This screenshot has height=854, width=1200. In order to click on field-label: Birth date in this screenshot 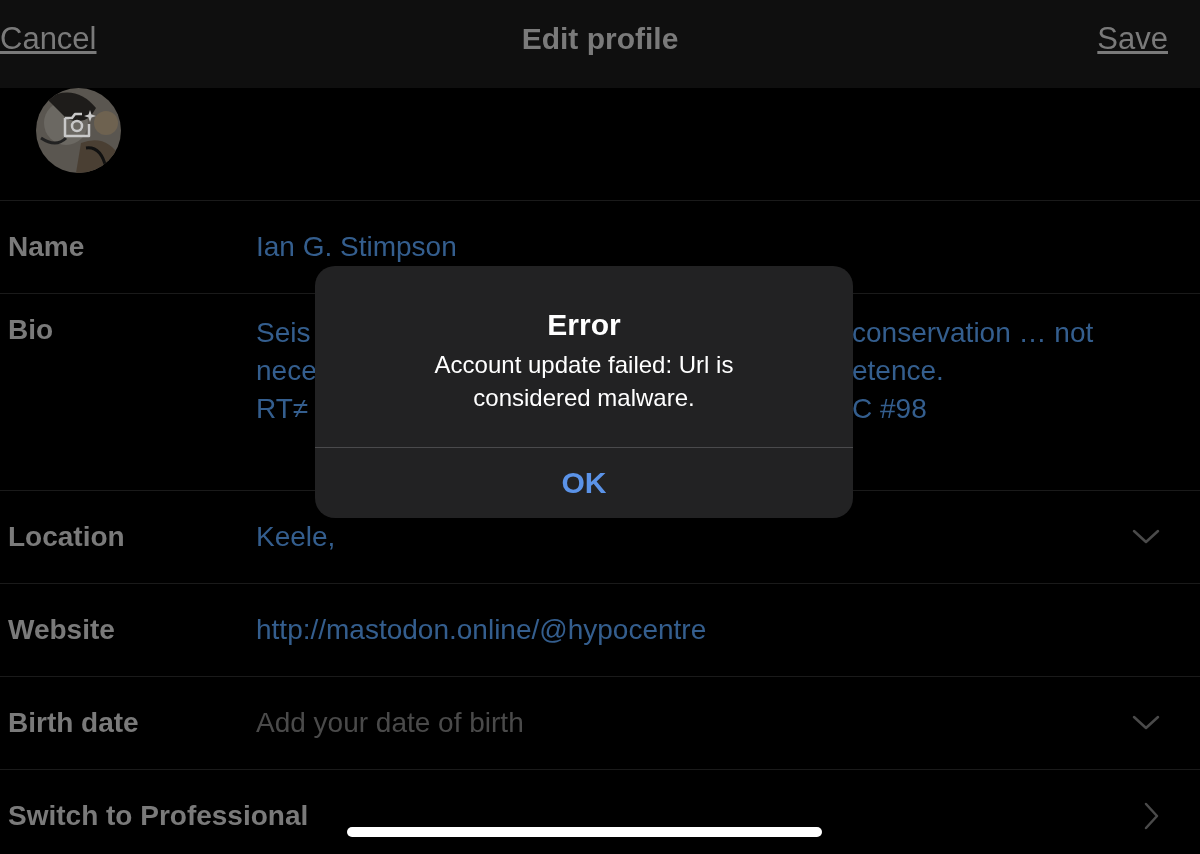, I will do `click(74, 723)`.